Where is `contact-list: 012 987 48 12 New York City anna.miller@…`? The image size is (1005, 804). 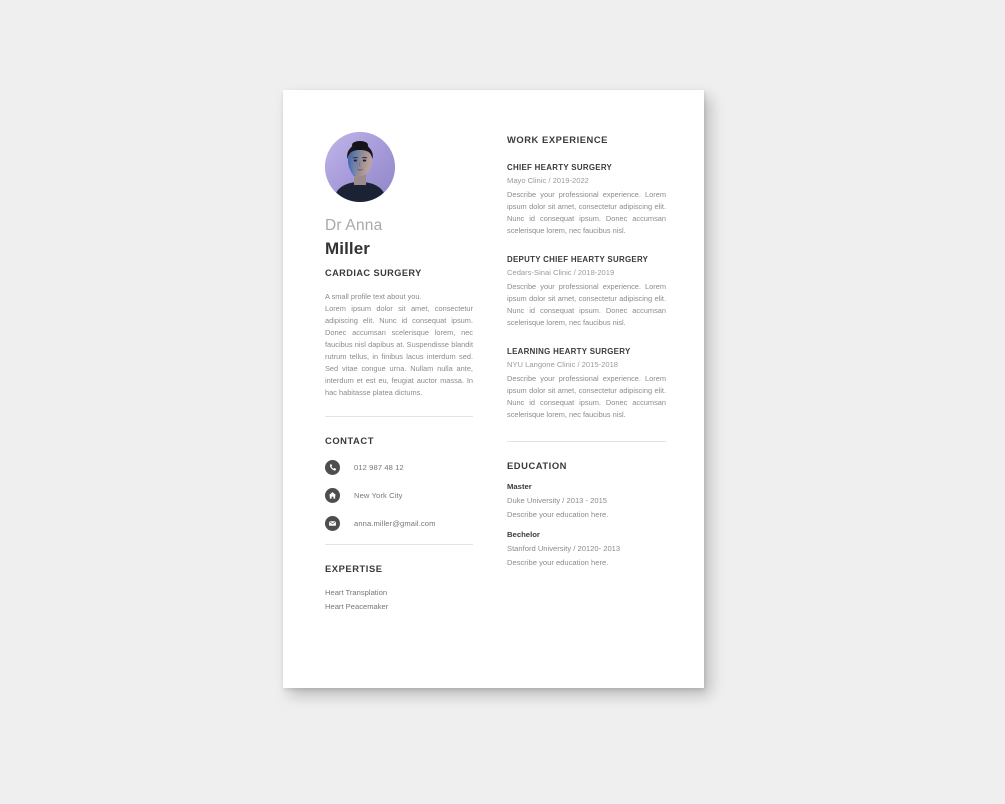 contact-list: 012 987 48 12 New York City anna.miller@… is located at coordinates (399, 496).